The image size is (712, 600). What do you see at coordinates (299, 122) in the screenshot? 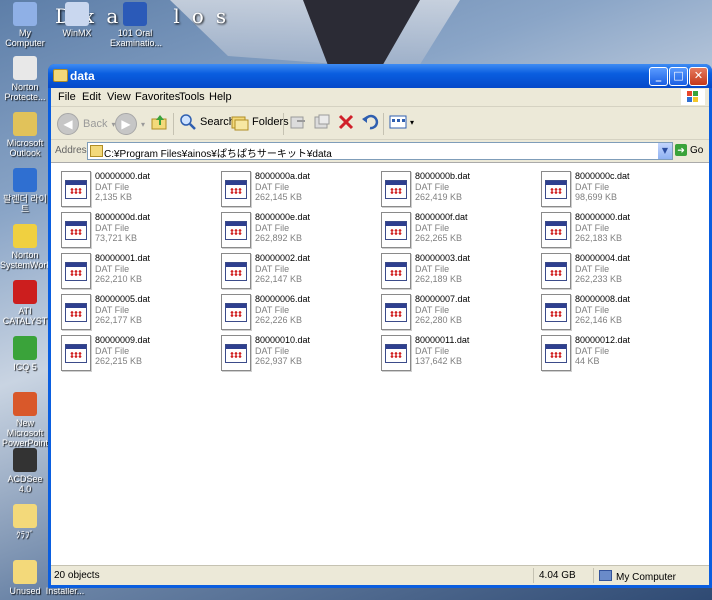
I see `move-to-button` at bounding box center [299, 122].